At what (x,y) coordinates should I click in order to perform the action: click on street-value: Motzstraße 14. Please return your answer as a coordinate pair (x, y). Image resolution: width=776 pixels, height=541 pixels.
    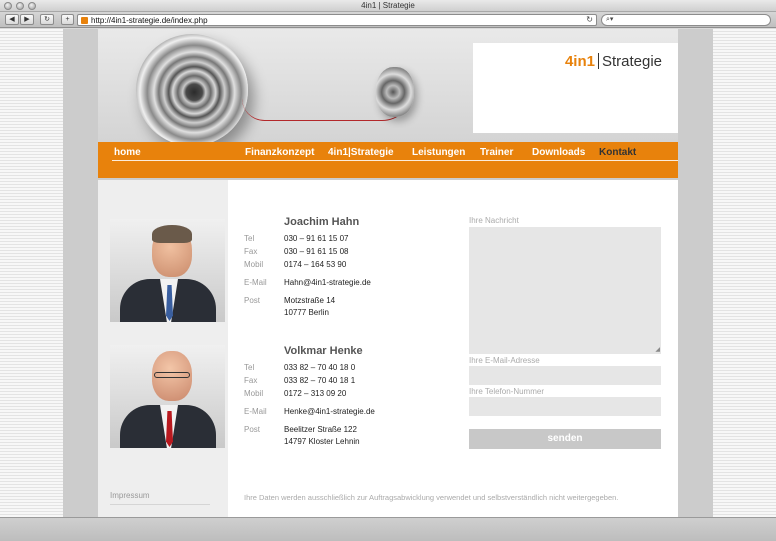
    Looking at the image, I should click on (310, 300).